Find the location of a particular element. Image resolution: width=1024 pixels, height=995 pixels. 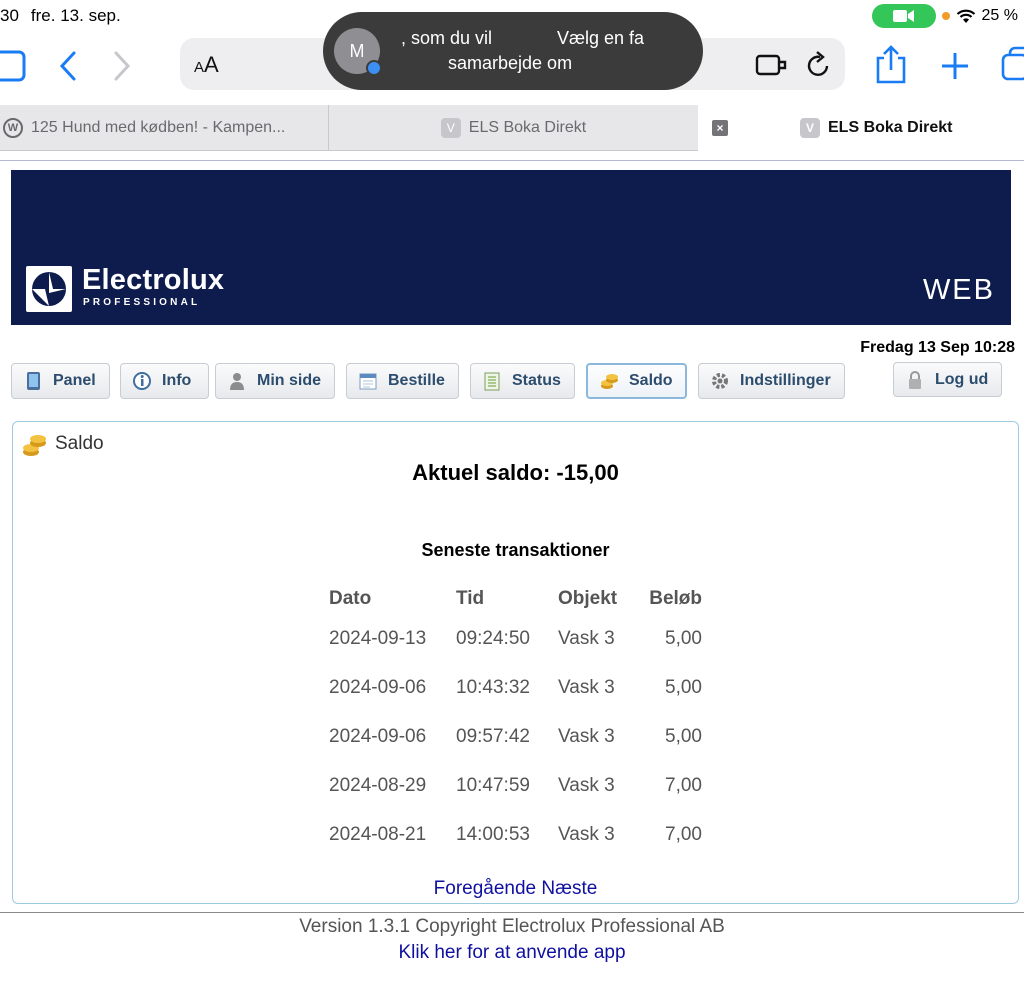

toast-text-3: samarbejde om is located at coordinates (510, 63).